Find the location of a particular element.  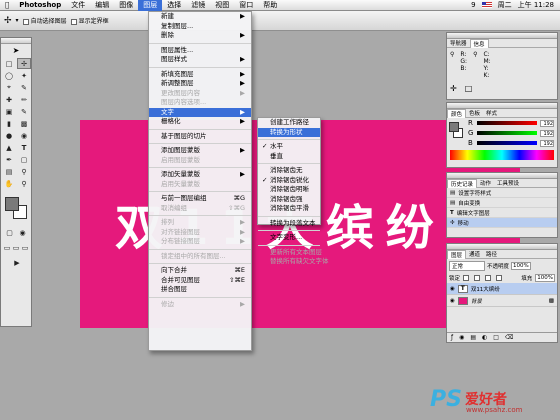

tab-paths: 路径 is located at coordinates (491, 254).